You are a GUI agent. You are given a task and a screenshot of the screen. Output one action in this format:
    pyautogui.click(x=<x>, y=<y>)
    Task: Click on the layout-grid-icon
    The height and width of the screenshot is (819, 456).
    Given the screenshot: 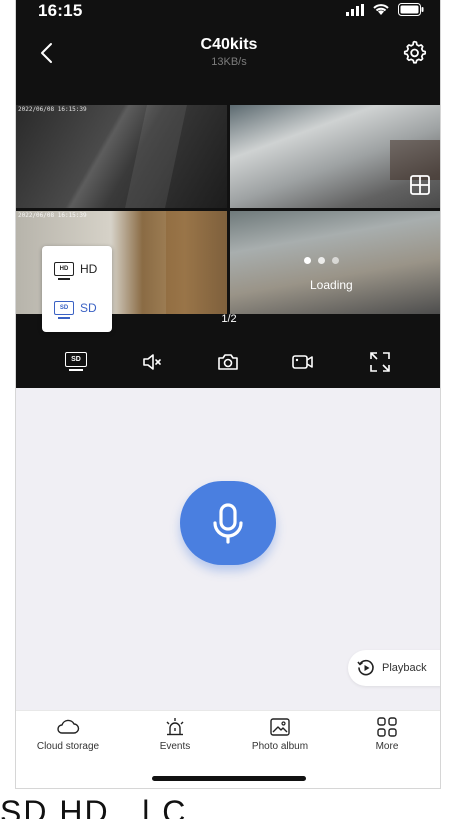 What is the action you would take?
    pyautogui.click(x=420, y=185)
    